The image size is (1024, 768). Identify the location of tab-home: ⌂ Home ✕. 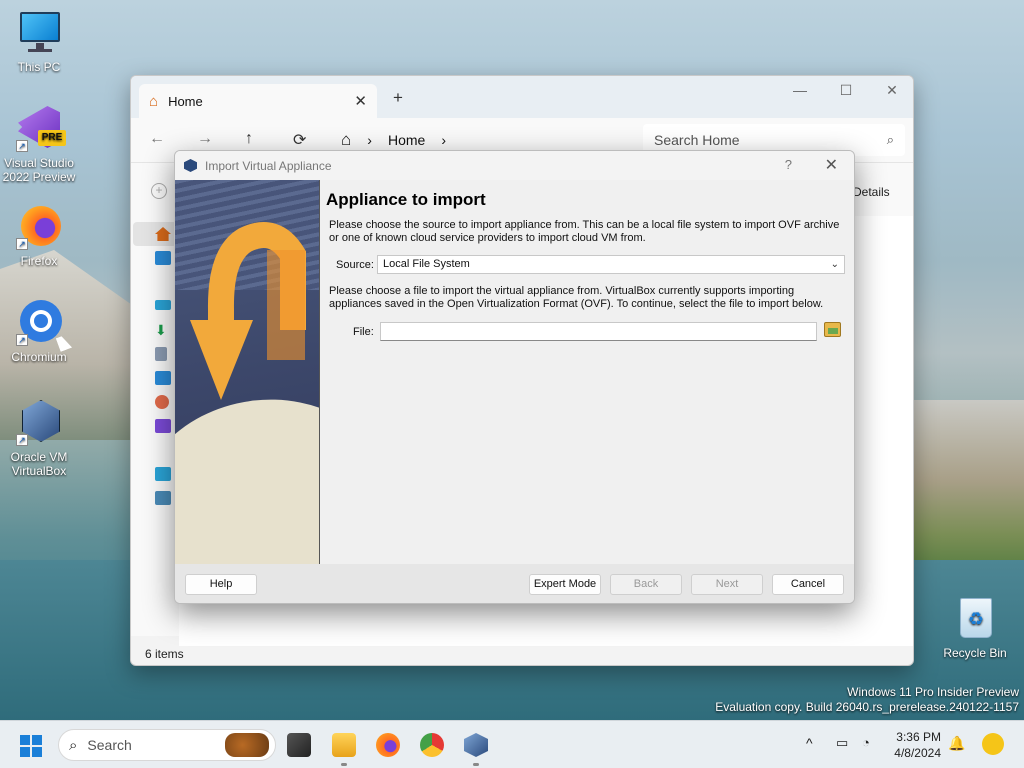
(258, 101).